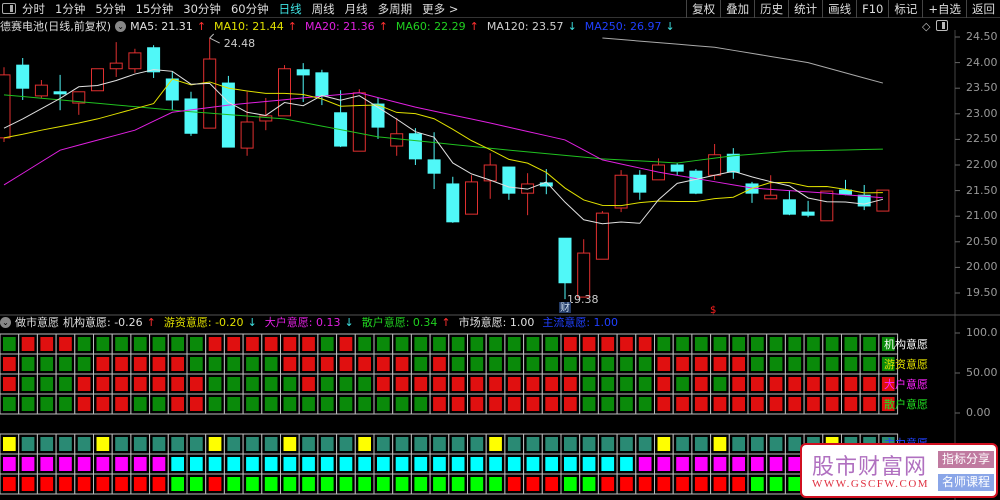  Describe the element at coordinates (982, 113) in the screenshot. I see `price-tick: 23.00` at that location.